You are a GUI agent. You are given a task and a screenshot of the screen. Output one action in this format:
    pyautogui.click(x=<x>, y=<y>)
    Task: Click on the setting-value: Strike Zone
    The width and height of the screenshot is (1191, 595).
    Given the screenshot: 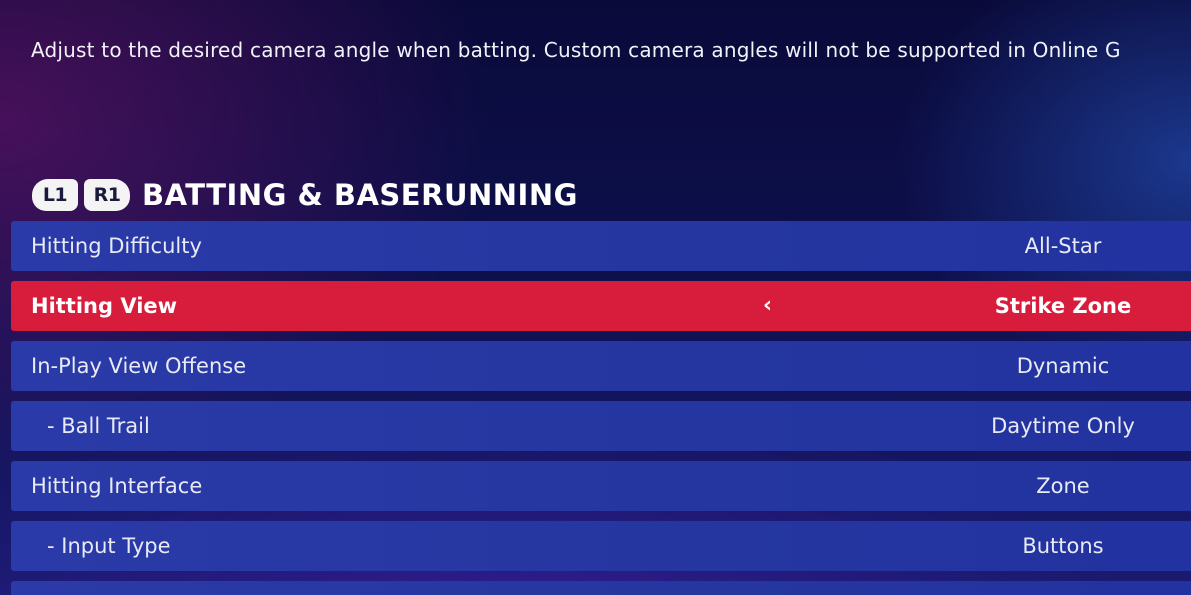 What is the action you would take?
    pyautogui.click(x=1063, y=306)
    